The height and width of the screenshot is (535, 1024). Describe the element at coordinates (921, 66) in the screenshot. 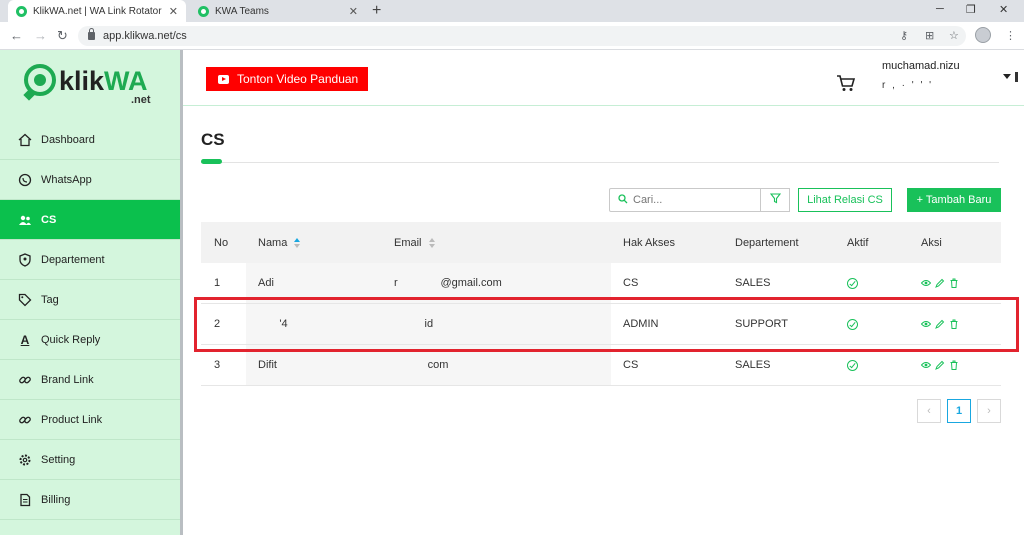

I see `user-name: muchamad.nizu` at that location.